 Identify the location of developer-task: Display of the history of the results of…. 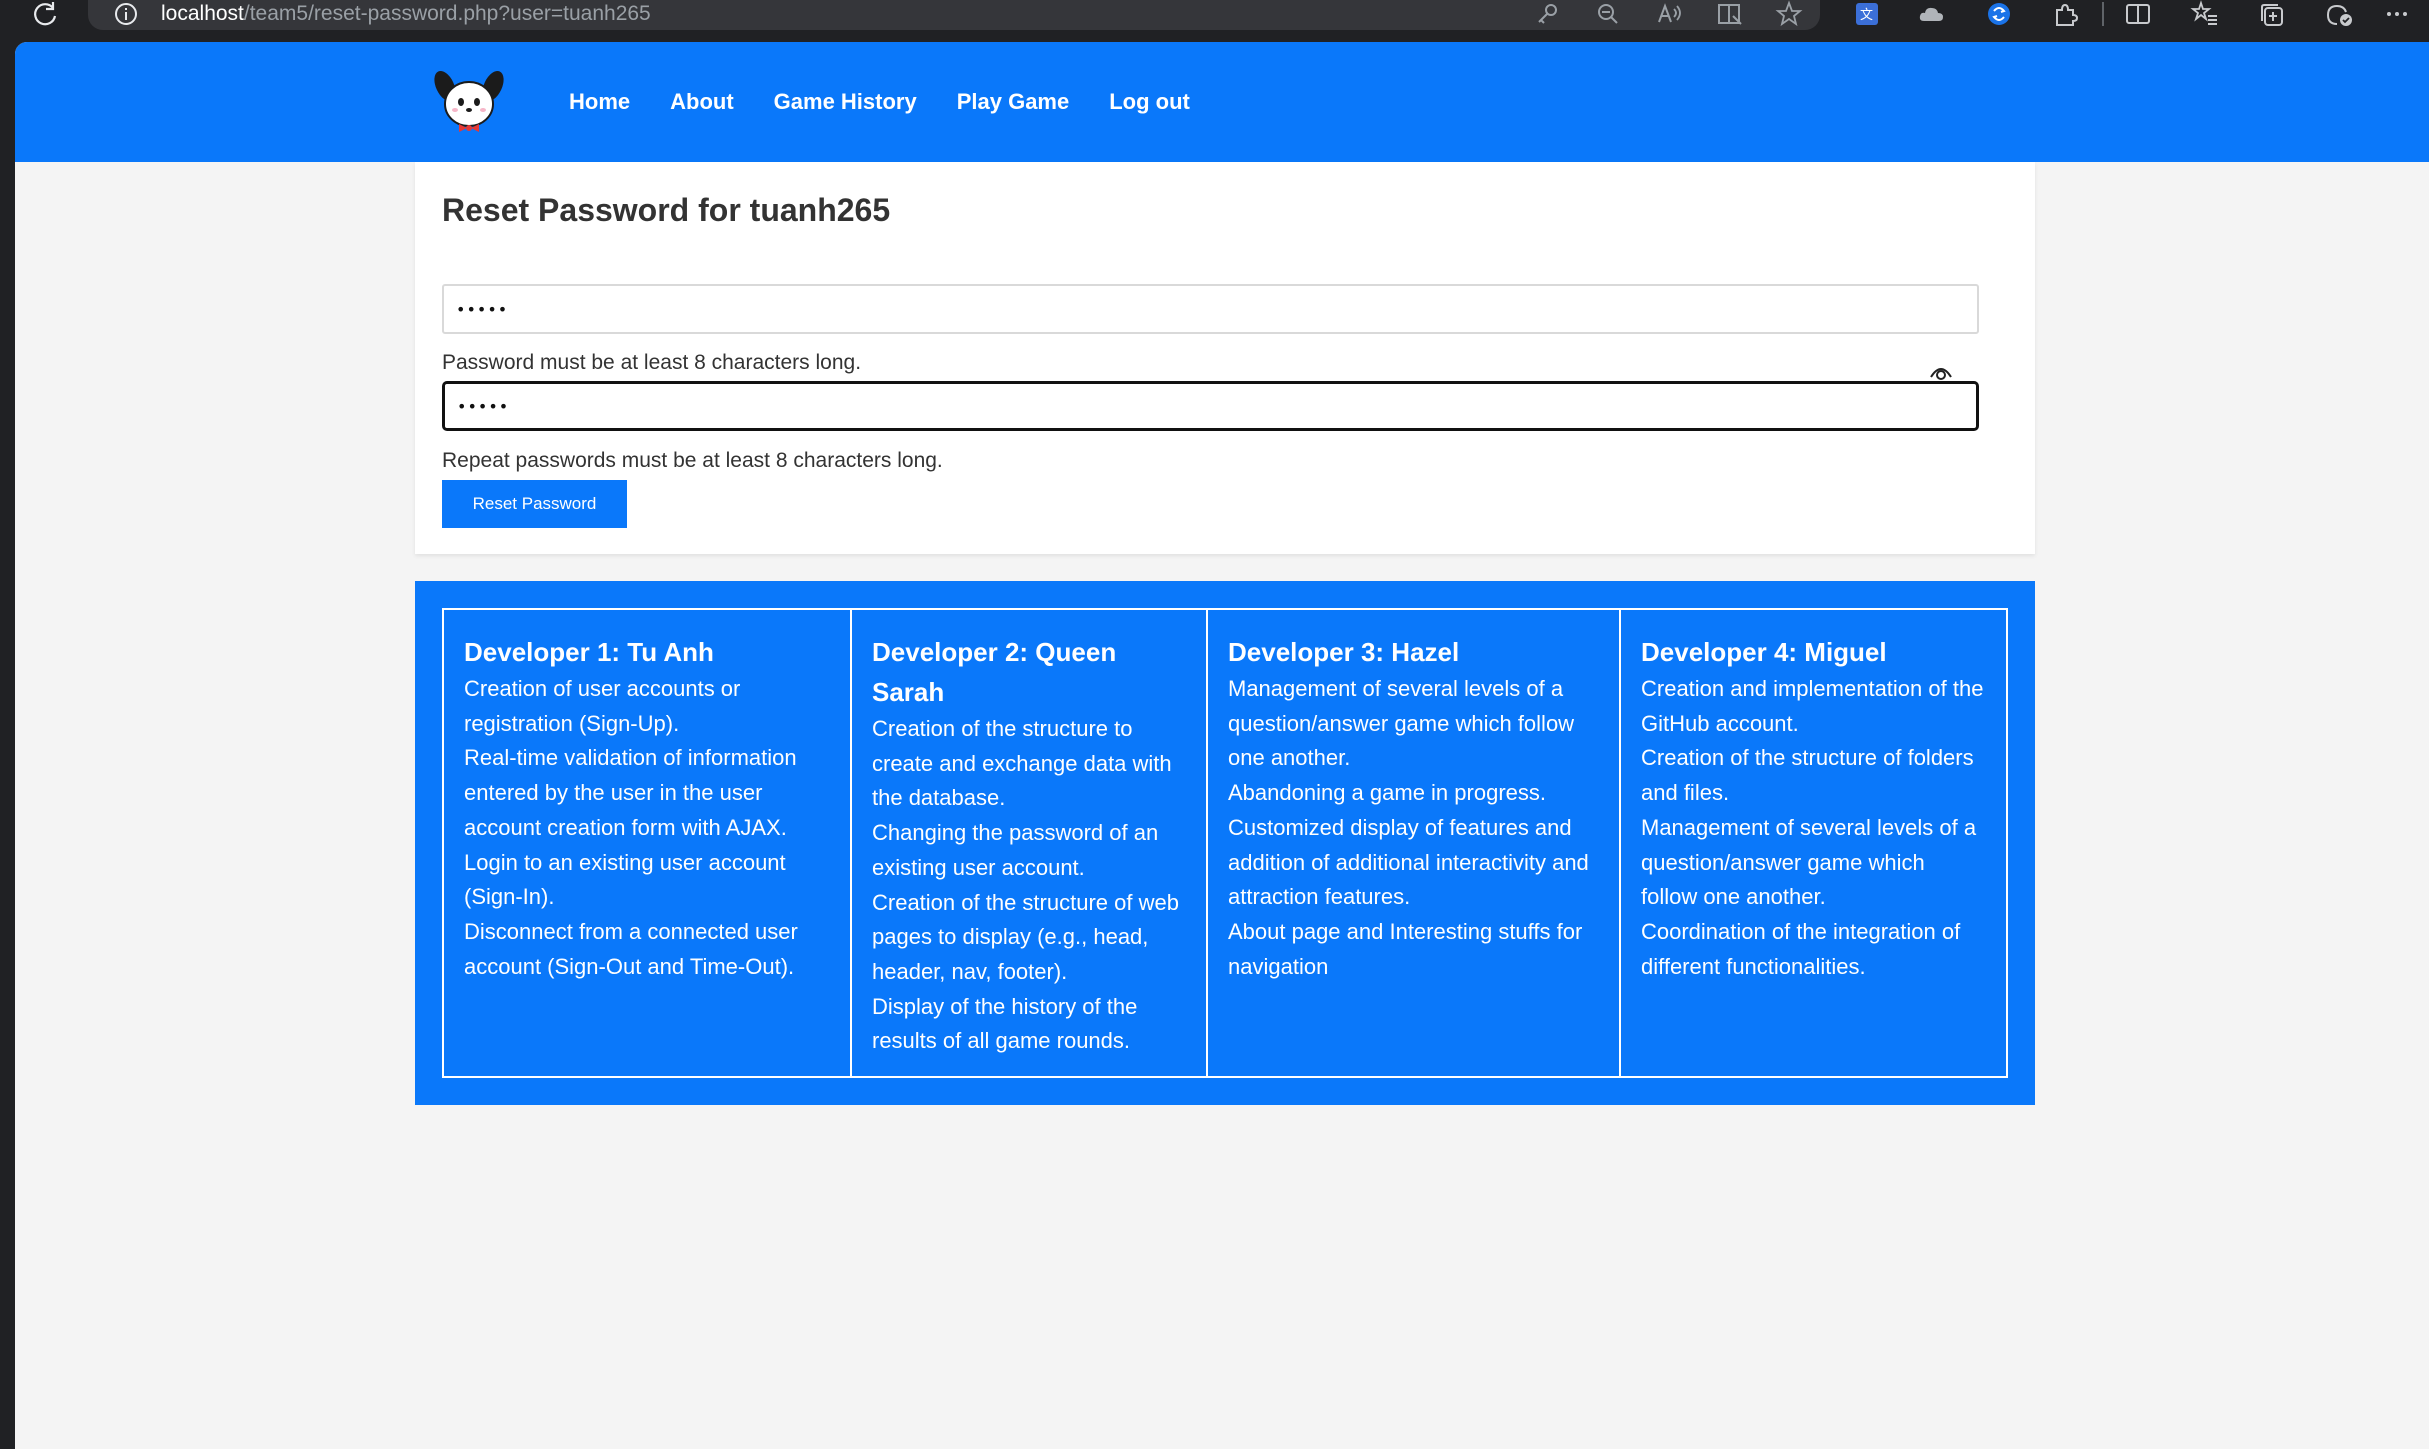
(1005, 1023).